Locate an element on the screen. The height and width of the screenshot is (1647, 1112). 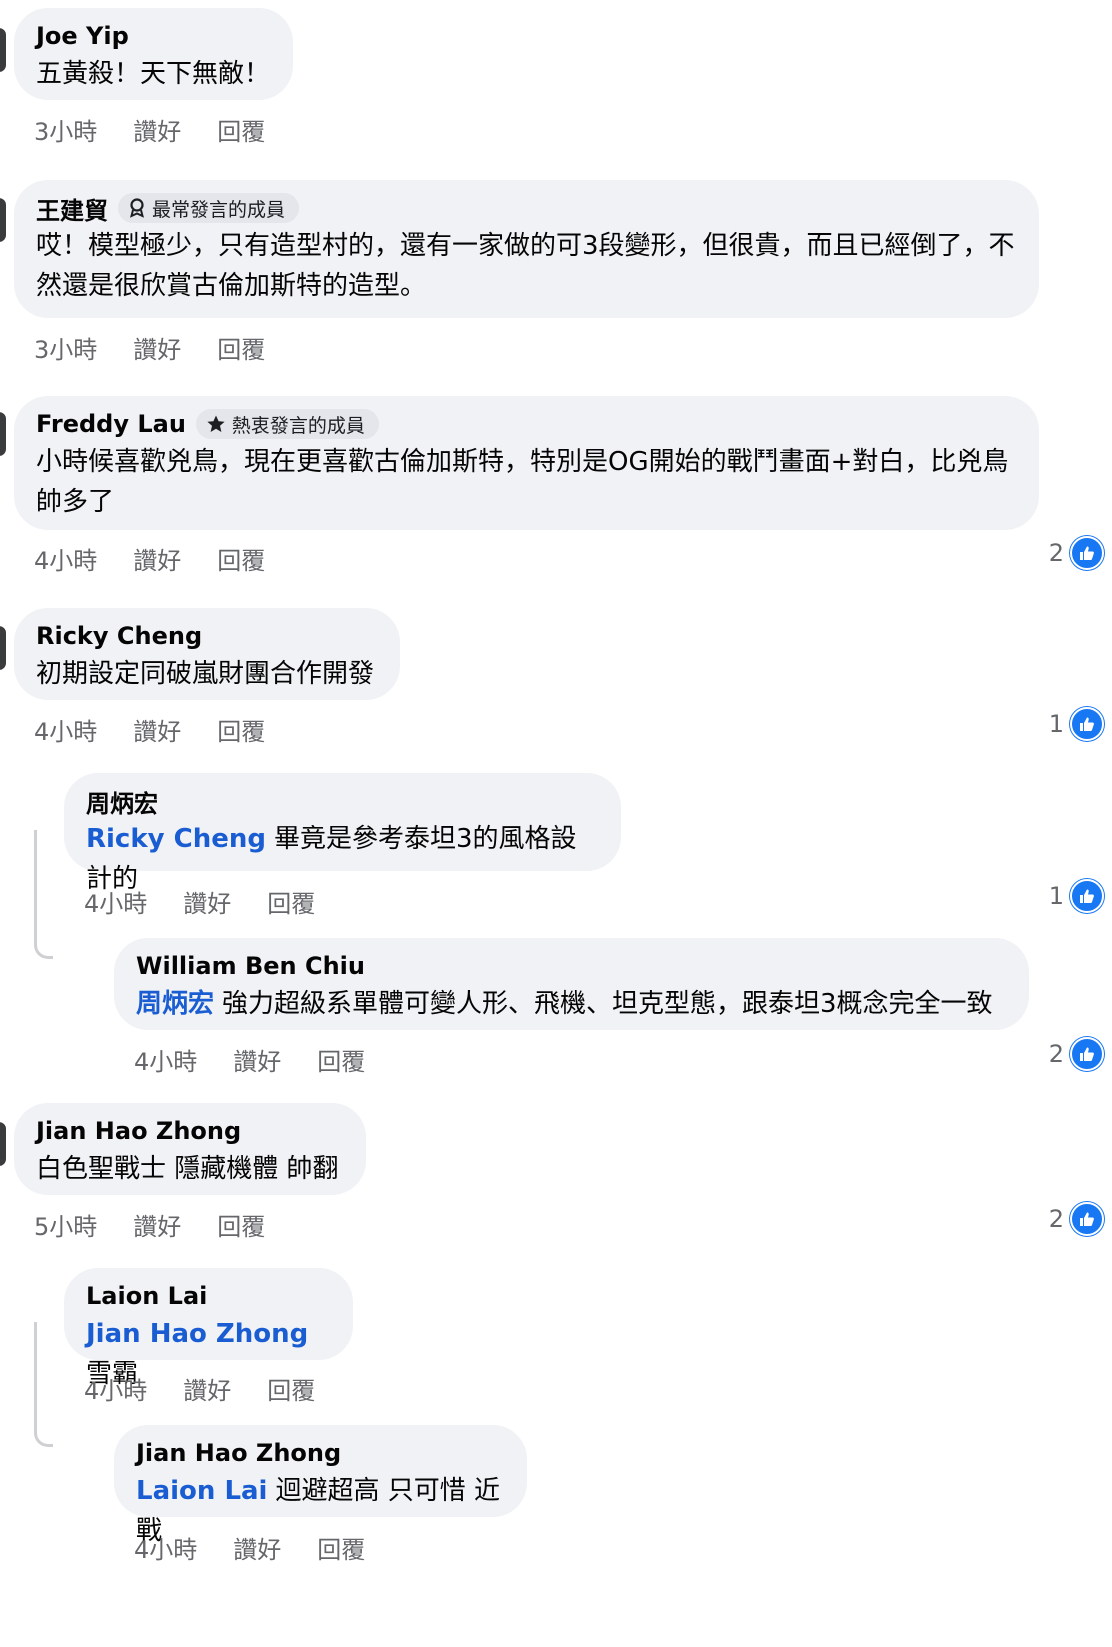
comment-actions: 5小時 讚好 回覆 is located at coordinates (167, 1224).